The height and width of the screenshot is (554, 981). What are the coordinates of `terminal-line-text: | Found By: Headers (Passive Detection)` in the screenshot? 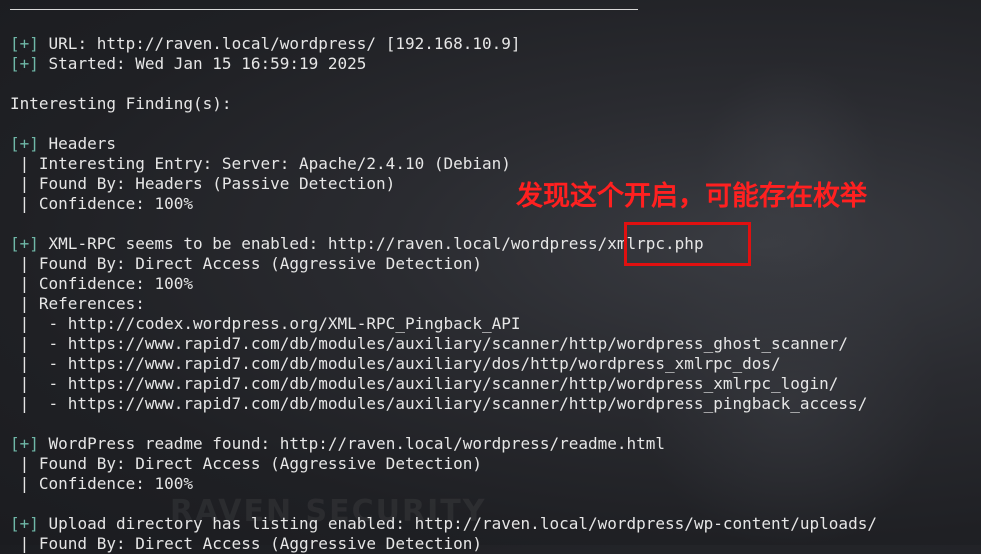 It's located at (203, 183).